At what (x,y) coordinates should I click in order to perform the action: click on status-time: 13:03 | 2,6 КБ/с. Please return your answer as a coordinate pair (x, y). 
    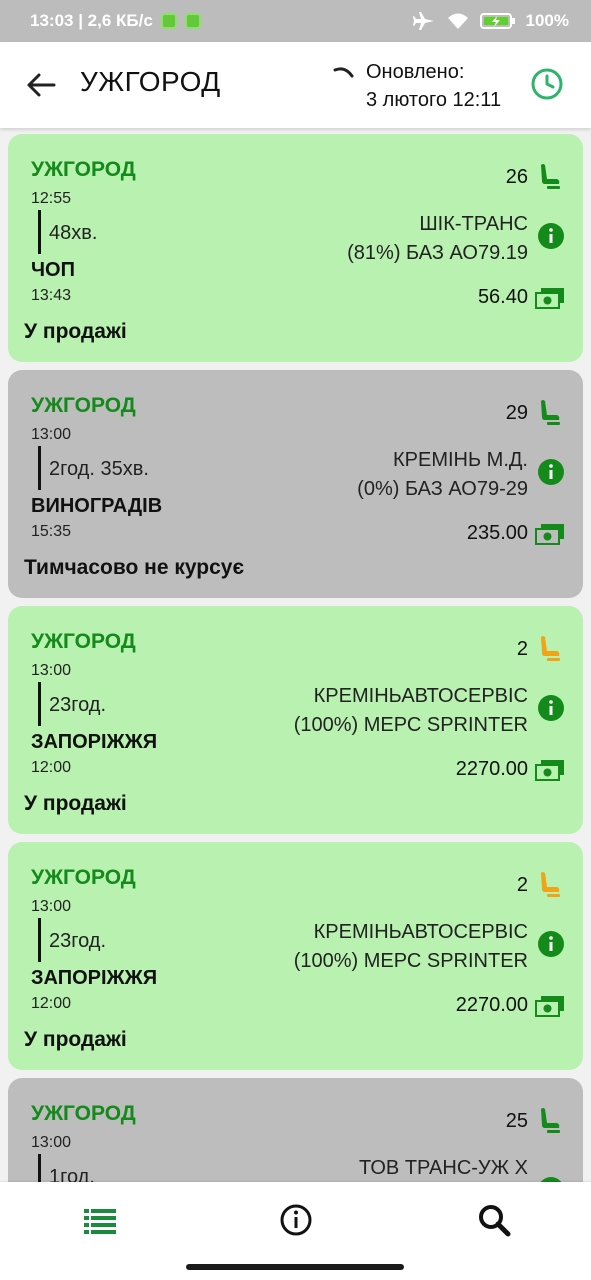
    Looking at the image, I should click on (91, 20).